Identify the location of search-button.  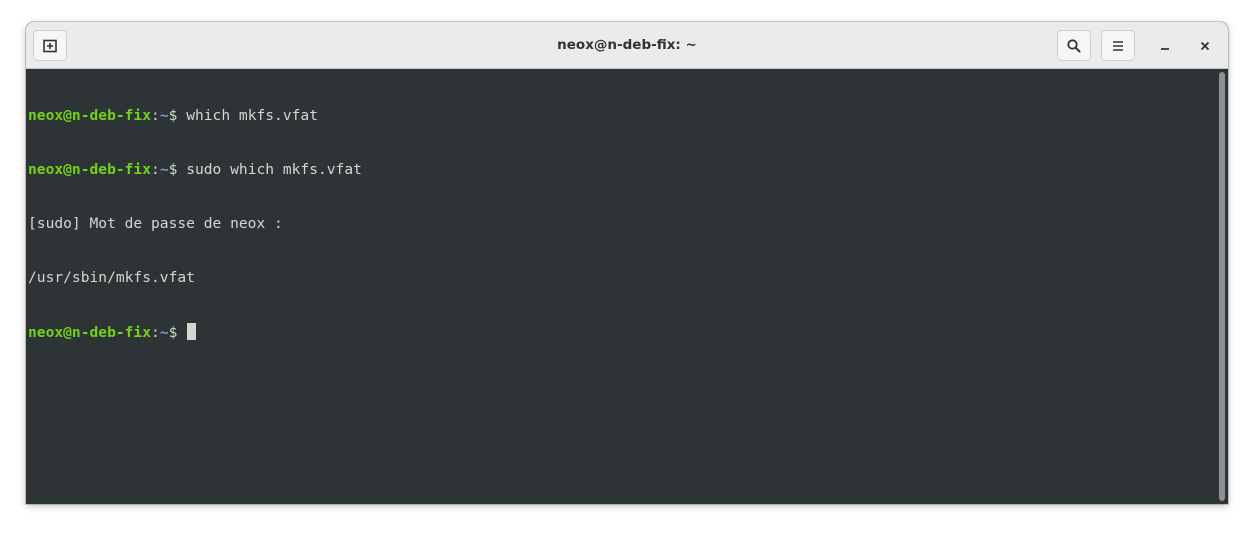
(1074, 45).